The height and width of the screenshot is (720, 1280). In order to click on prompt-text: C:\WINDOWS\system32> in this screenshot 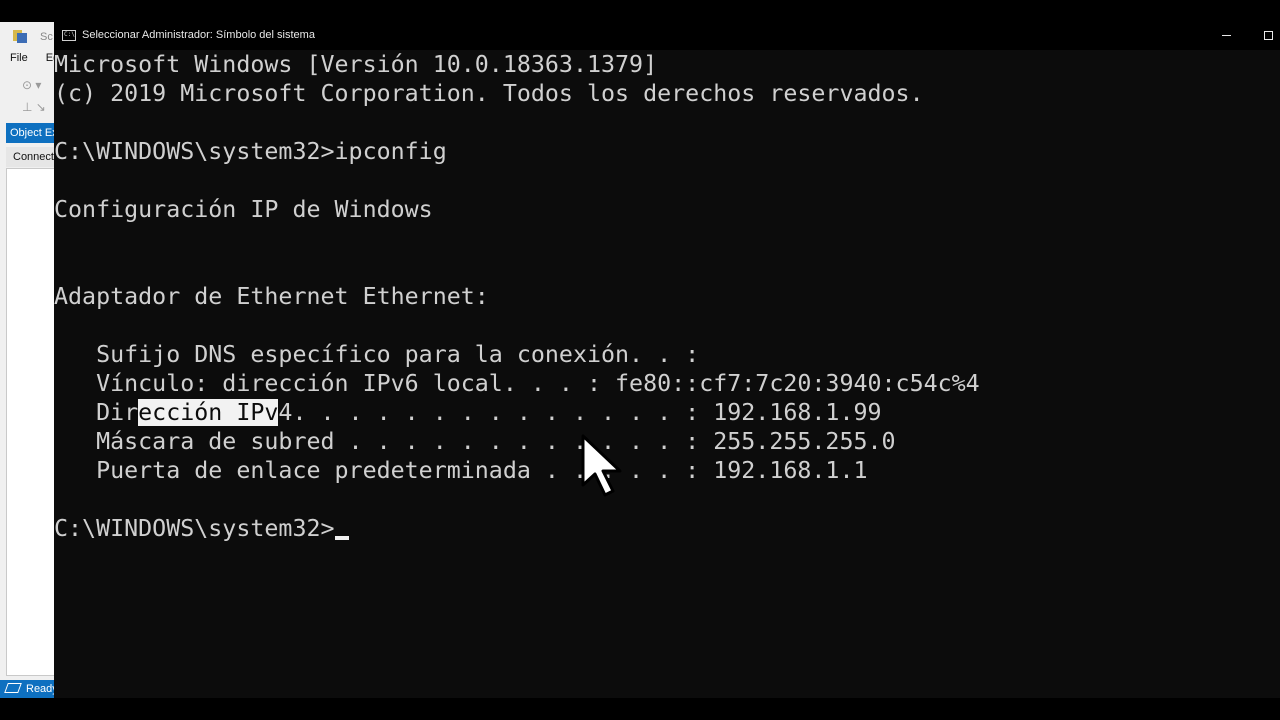, I will do `click(194, 528)`.